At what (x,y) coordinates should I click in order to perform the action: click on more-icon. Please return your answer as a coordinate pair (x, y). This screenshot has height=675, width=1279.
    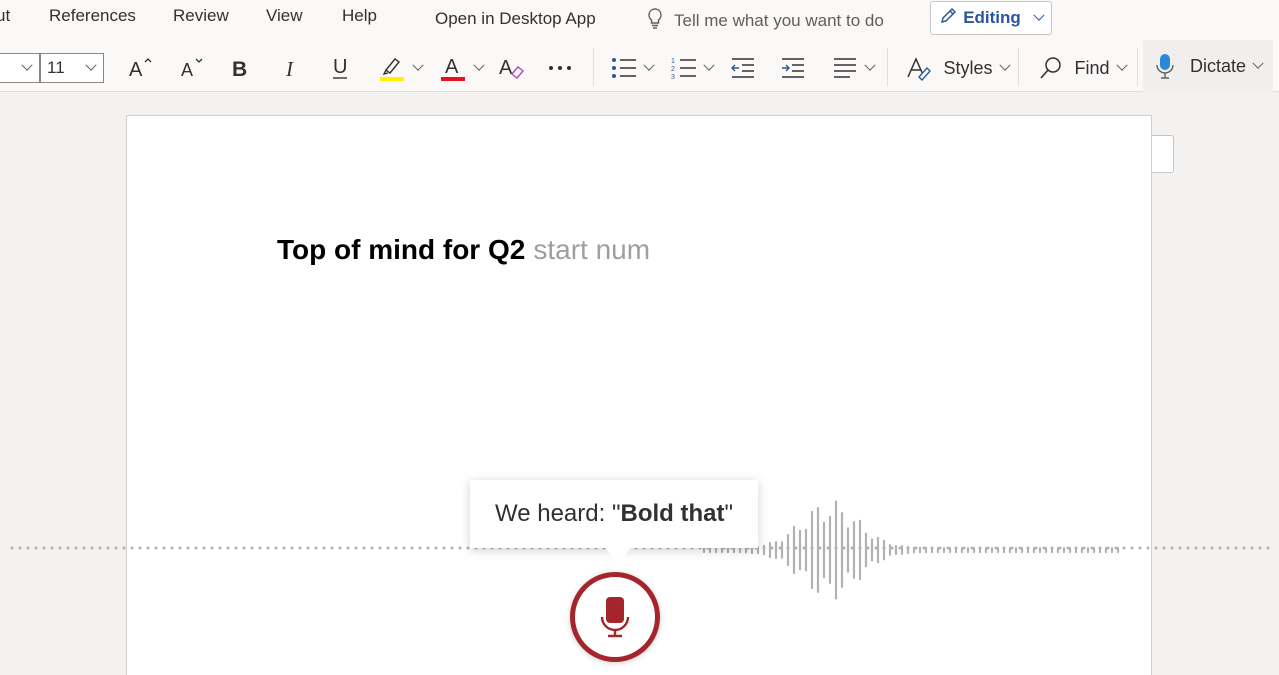
    Looking at the image, I should click on (560, 68).